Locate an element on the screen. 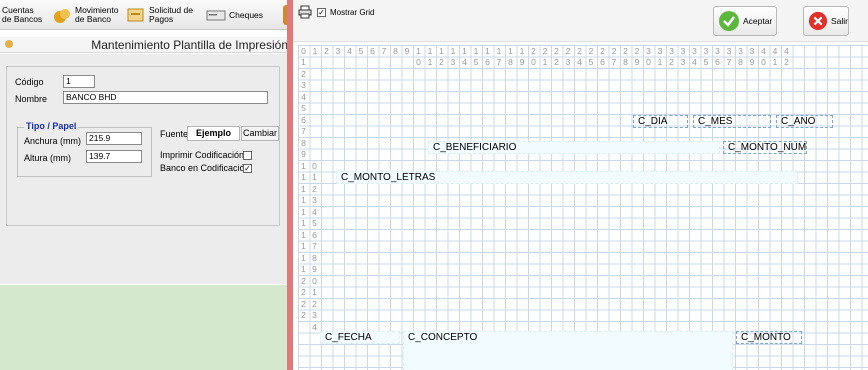  field-fecha: C_FECHA is located at coordinates (360, 337).